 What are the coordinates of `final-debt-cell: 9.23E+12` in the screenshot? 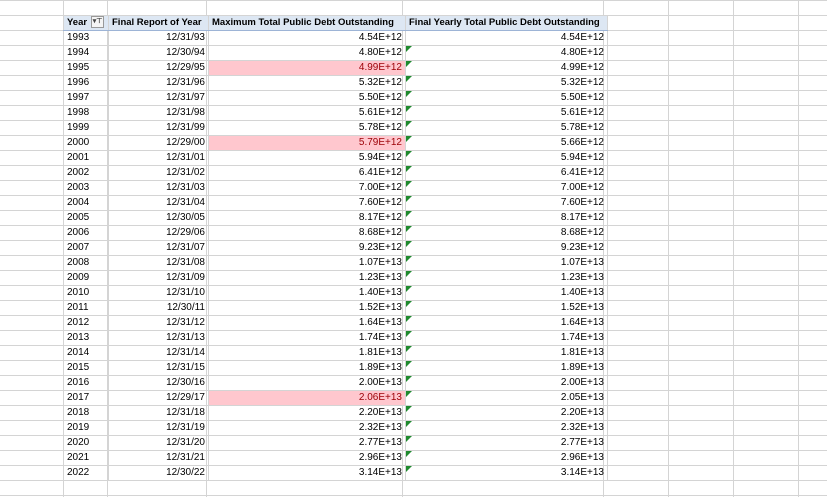 It's located at (506, 248).